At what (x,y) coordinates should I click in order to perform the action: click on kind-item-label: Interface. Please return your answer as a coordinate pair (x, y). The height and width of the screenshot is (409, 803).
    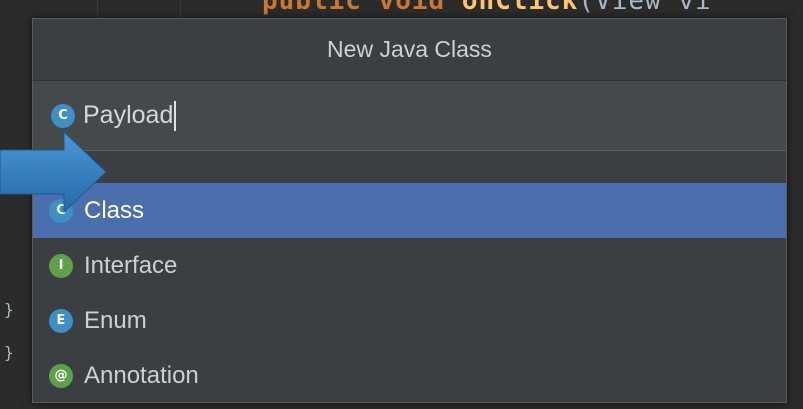
    Looking at the image, I should click on (131, 265).